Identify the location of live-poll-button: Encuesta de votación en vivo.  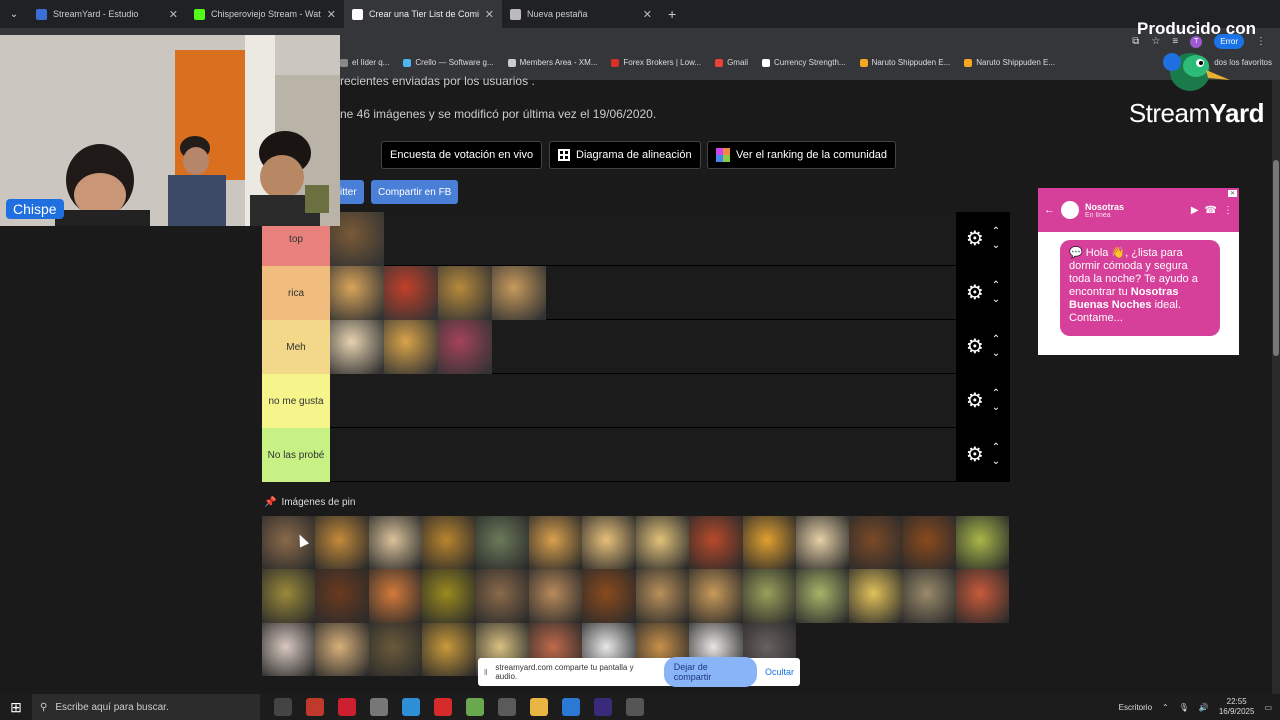
(462, 155).